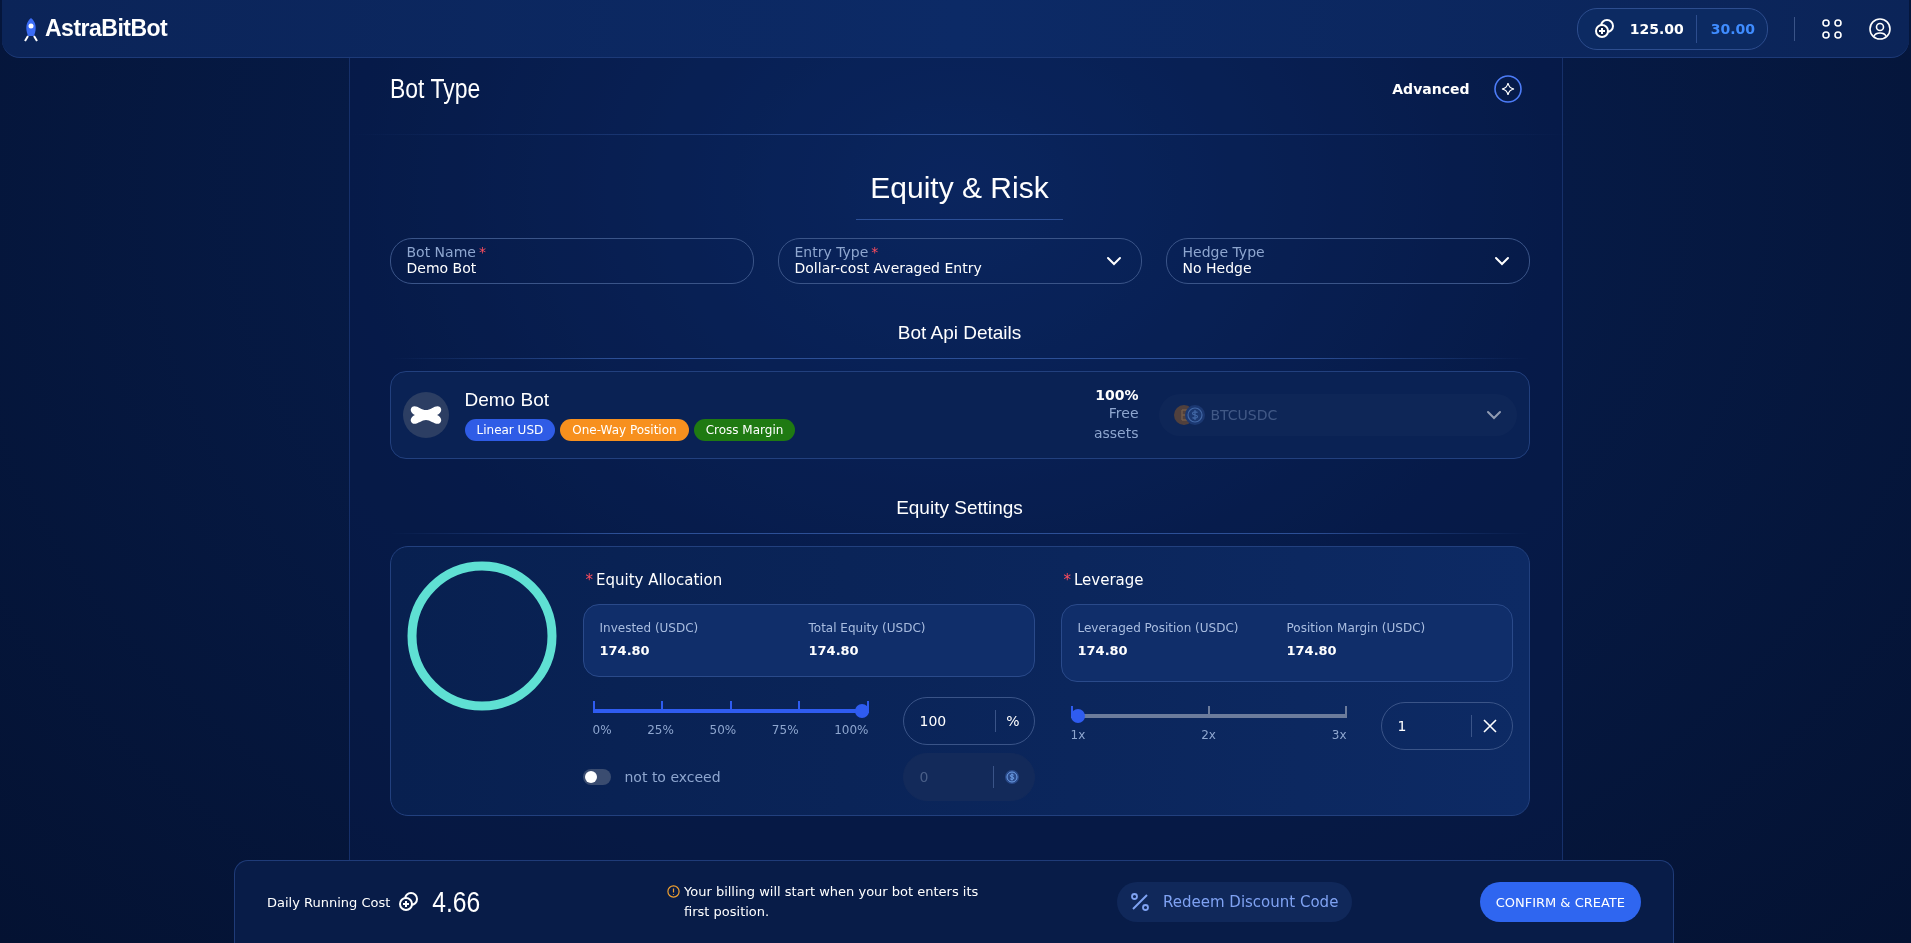 The width and height of the screenshot is (1911, 943). I want to click on billing-notice: Your billing will start when your bot enters its first position., so click(832, 902).